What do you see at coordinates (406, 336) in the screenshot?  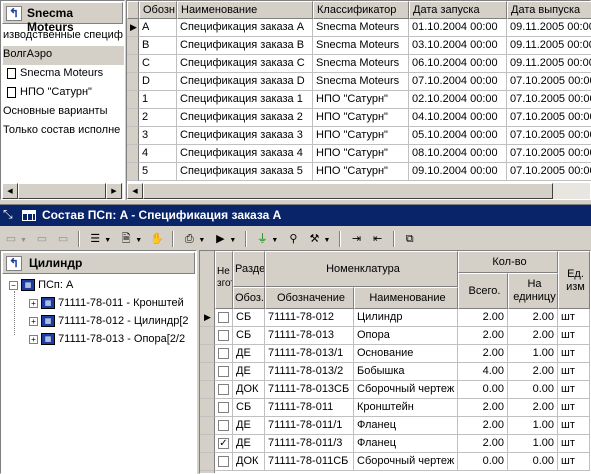 I see `name-cell: Опора` at bounding box center [406, 336].